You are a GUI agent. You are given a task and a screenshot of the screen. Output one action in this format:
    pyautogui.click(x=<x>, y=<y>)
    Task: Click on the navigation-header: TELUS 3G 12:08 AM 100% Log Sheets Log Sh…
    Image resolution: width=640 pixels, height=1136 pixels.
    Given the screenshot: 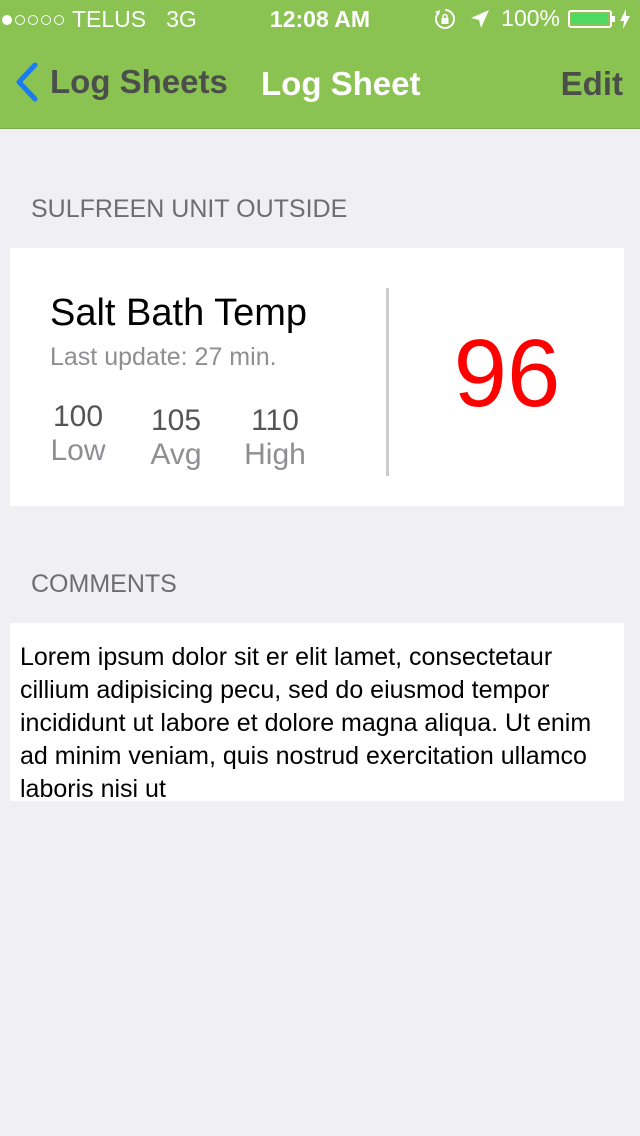 What is the action you would take?
    pyautogui.click(x=320, y=64)
    